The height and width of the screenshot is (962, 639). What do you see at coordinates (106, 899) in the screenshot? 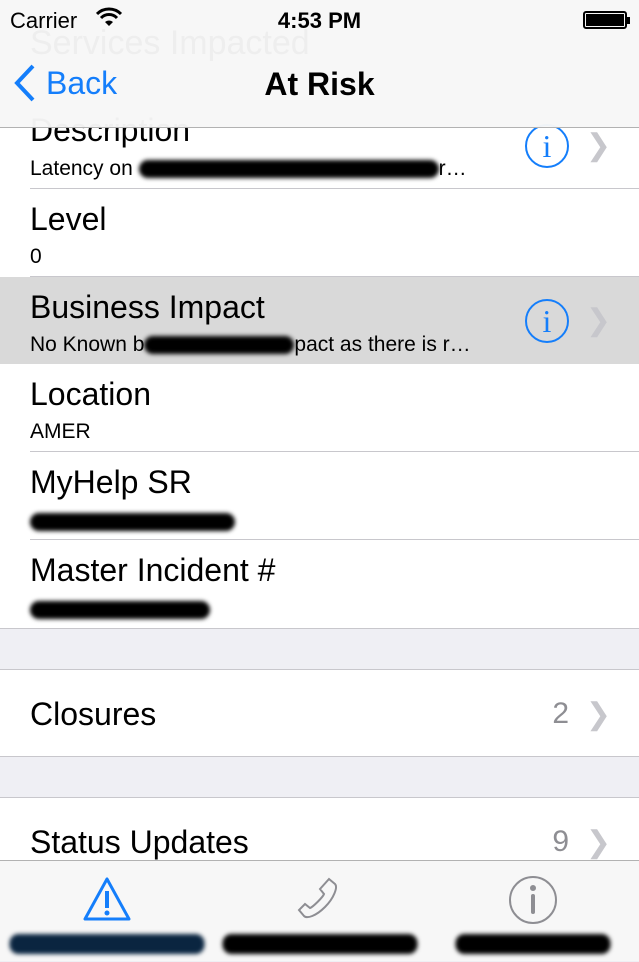
I see `warning-icon` at bounding box center [106, 899].